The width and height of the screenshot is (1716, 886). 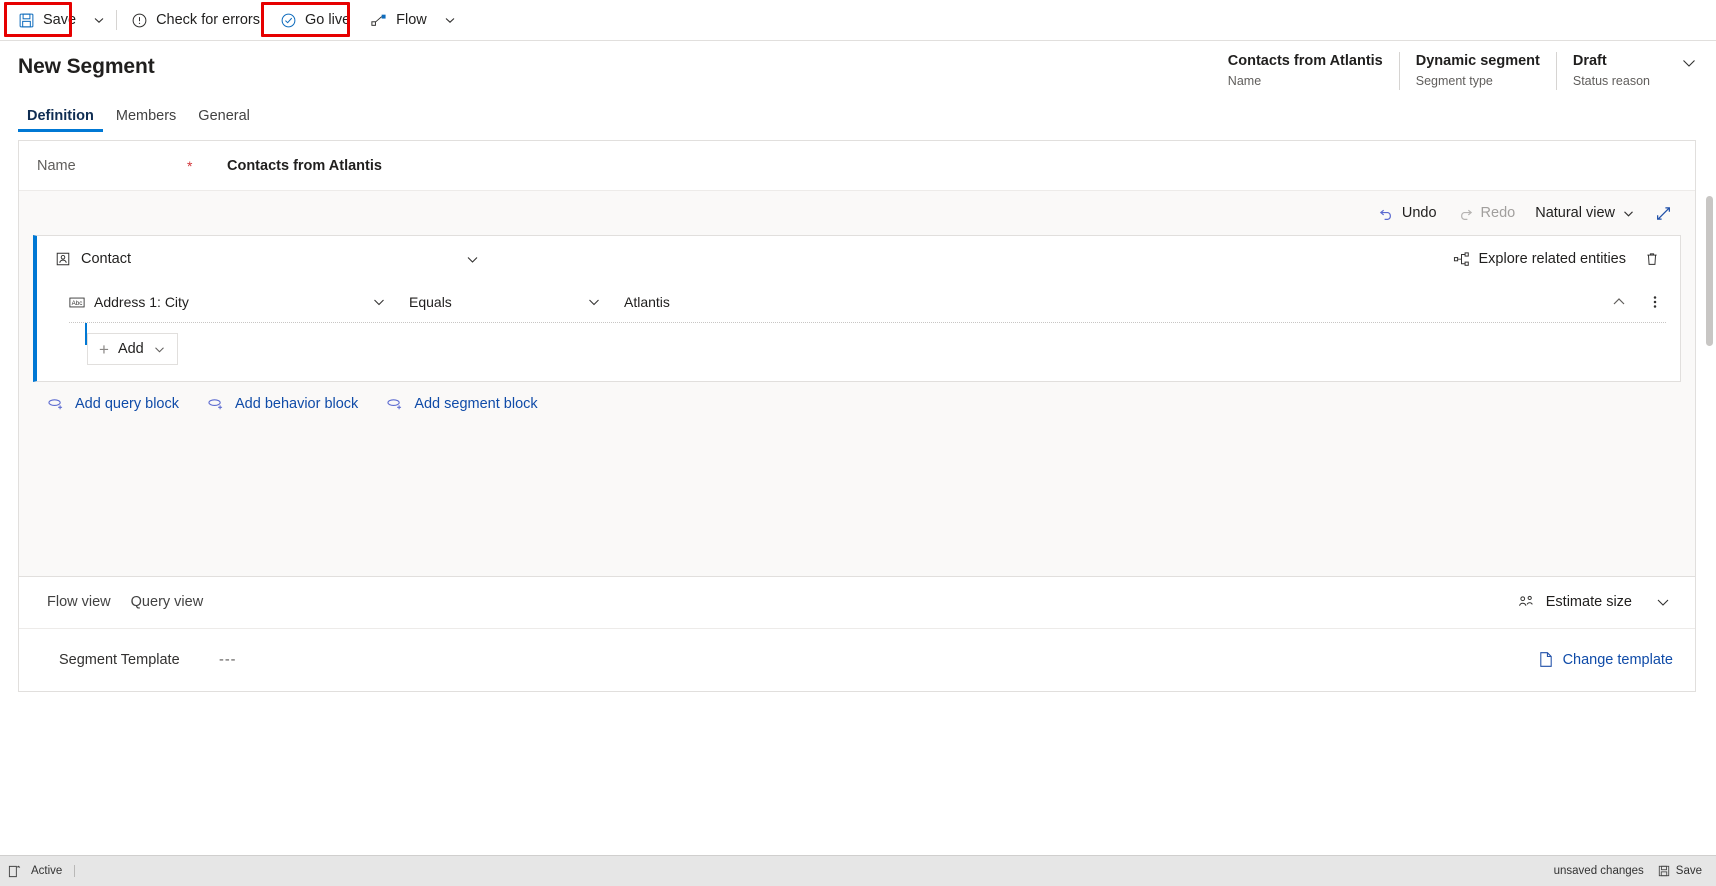 I want to click on flow-options-caret, so click(x=450, y=20).